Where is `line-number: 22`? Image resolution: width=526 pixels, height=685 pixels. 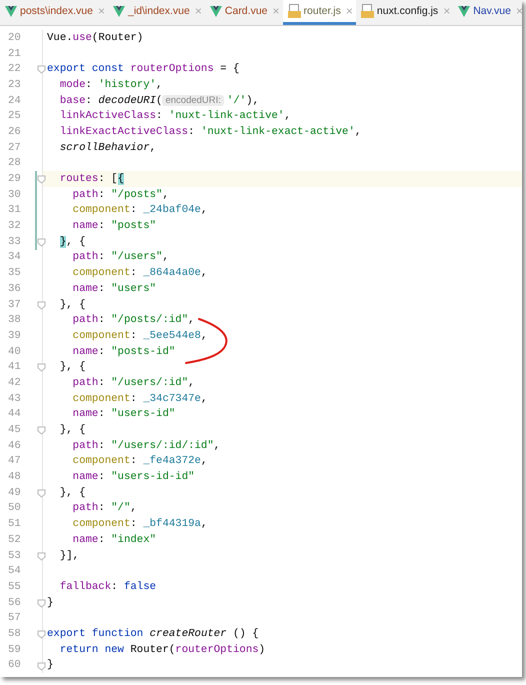 line-number: 22 is located at coordinates (14, 69).